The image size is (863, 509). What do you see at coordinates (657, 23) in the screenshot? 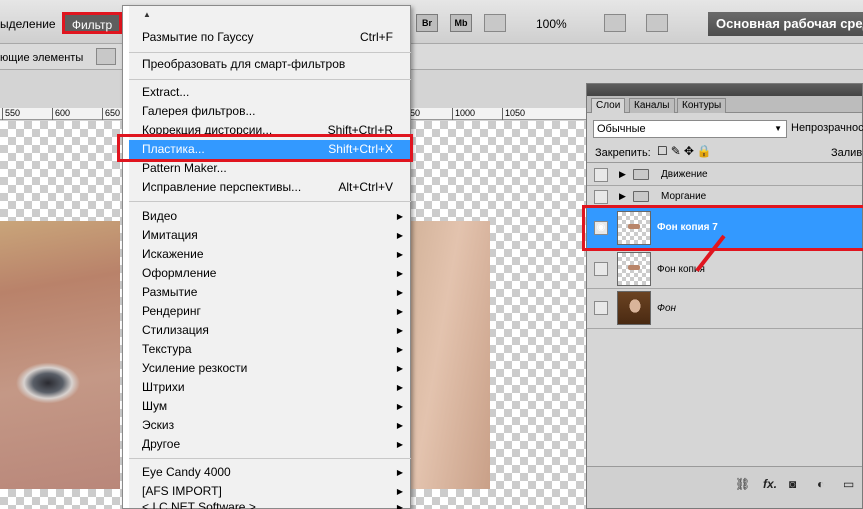
I see `screen-mode-icon` at bounding box center [657, 23].